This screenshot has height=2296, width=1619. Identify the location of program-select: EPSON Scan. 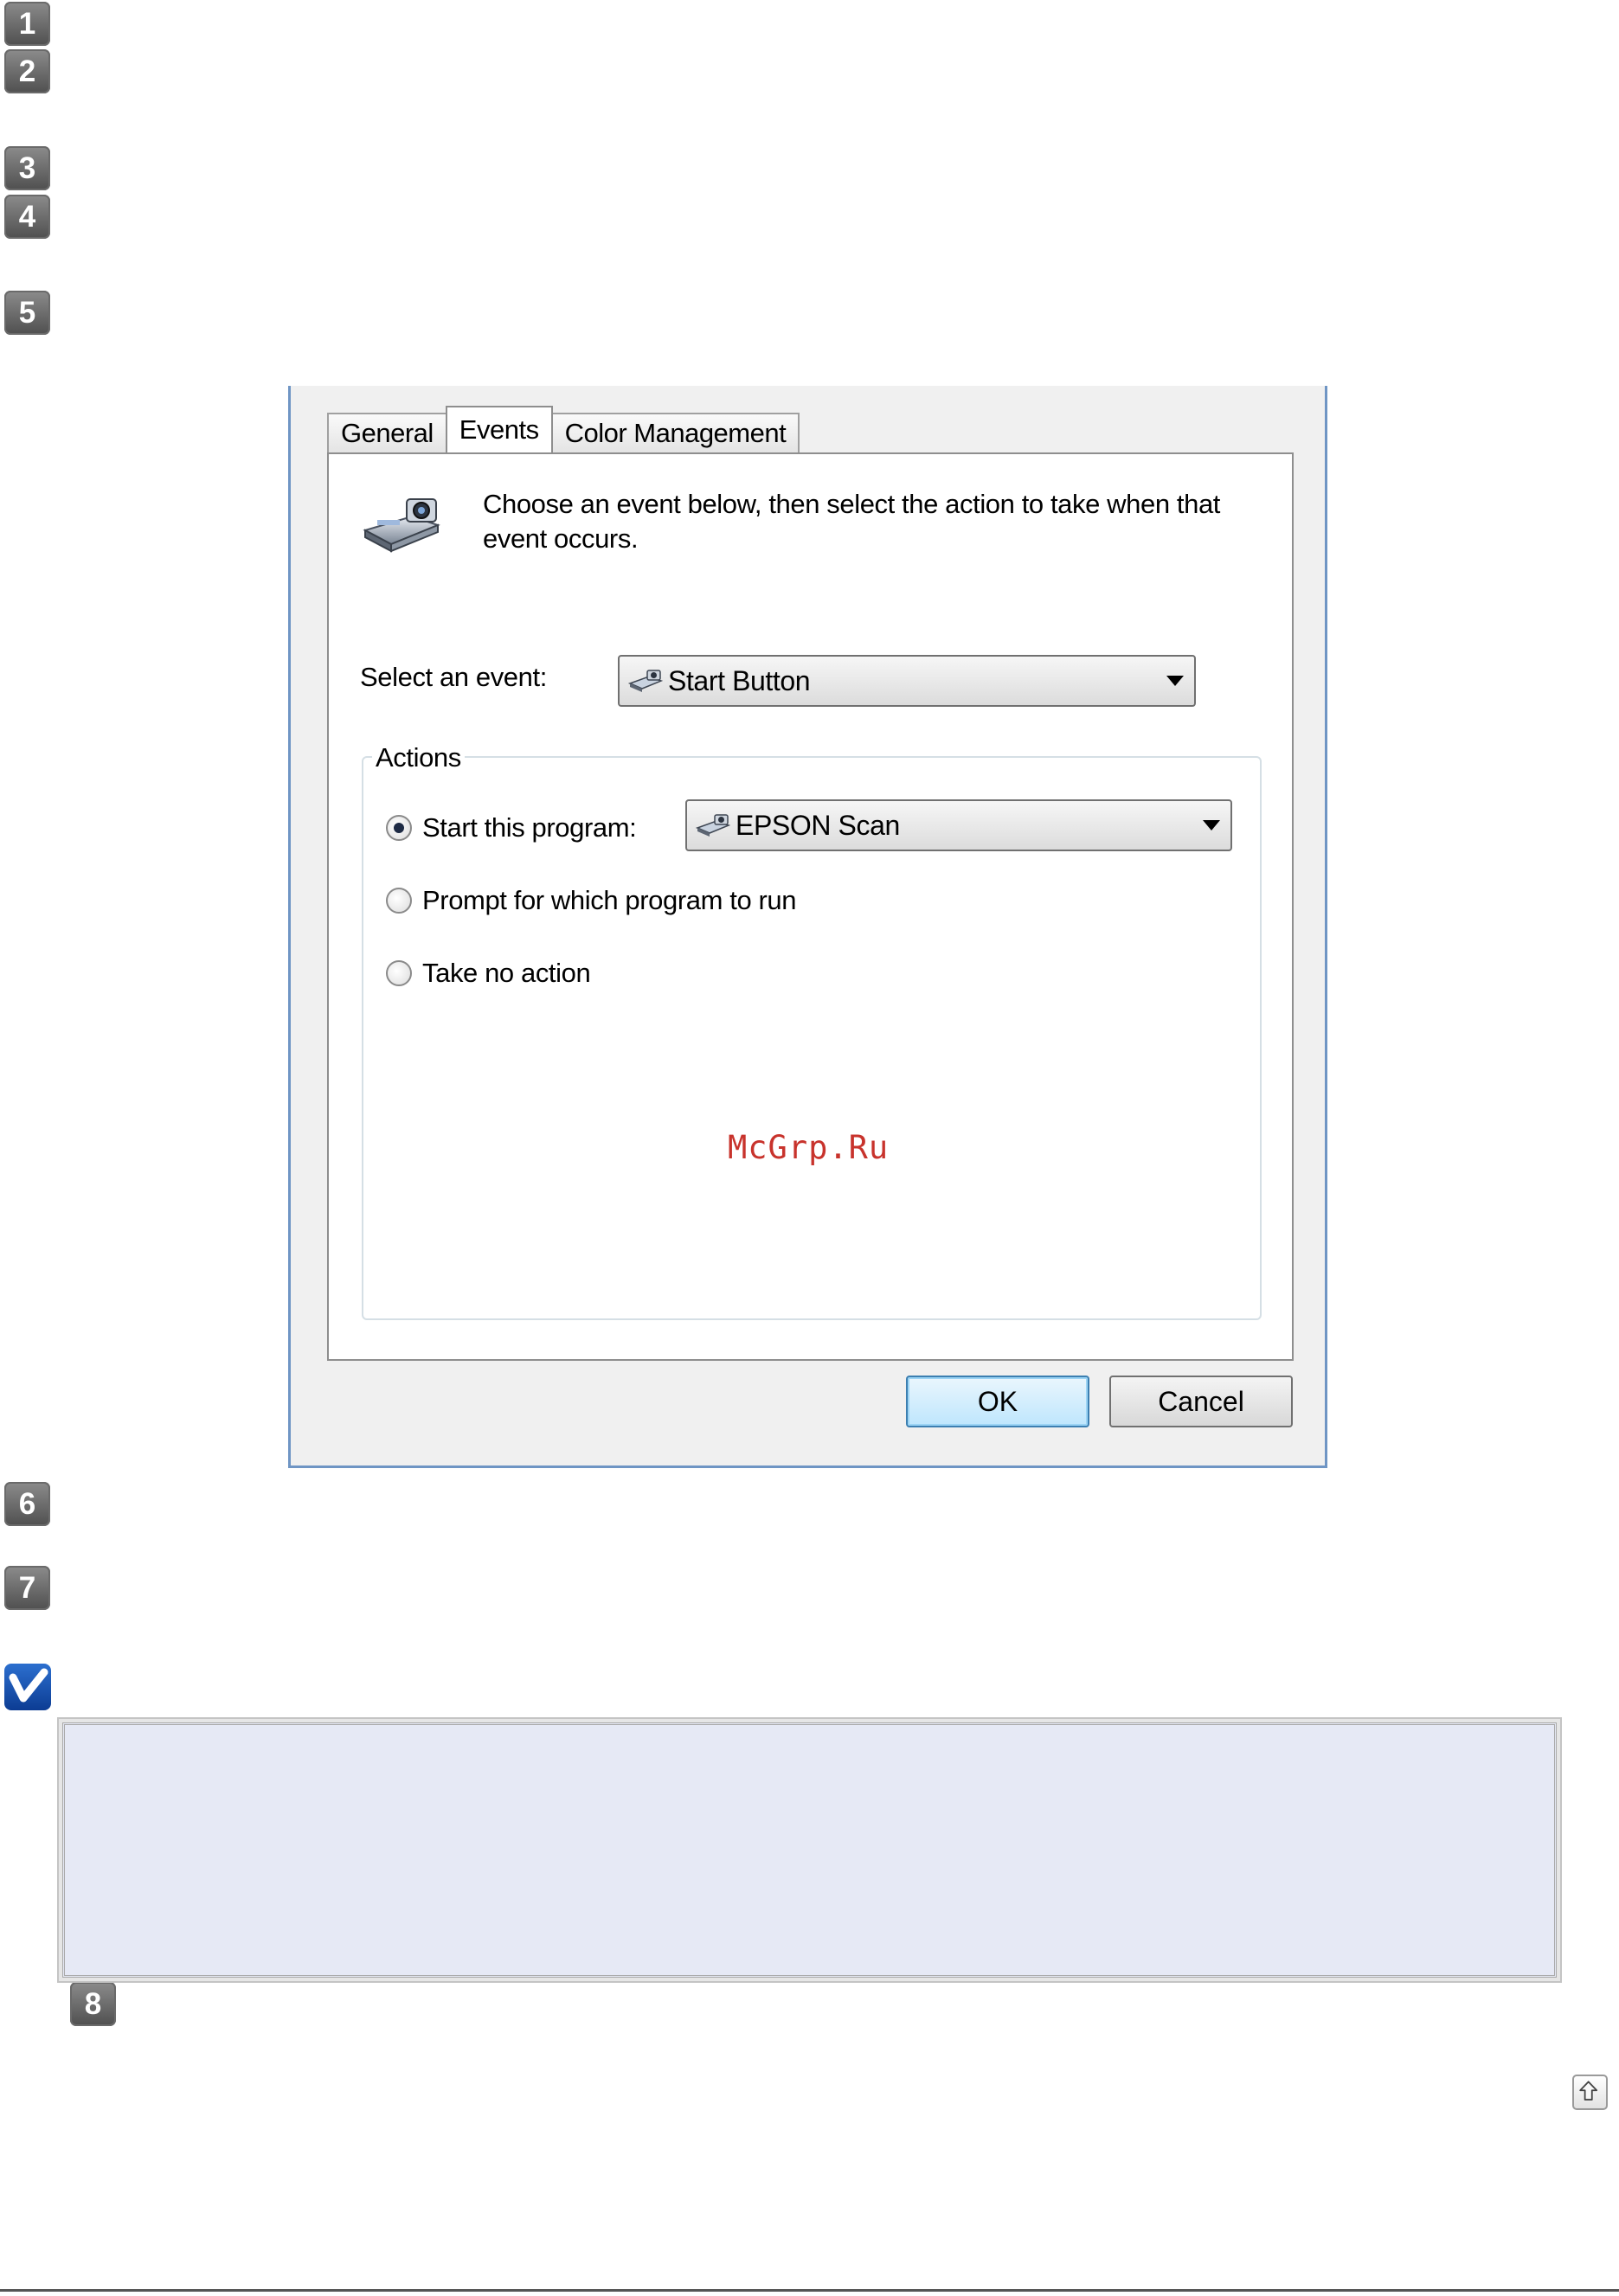
(958, 825).